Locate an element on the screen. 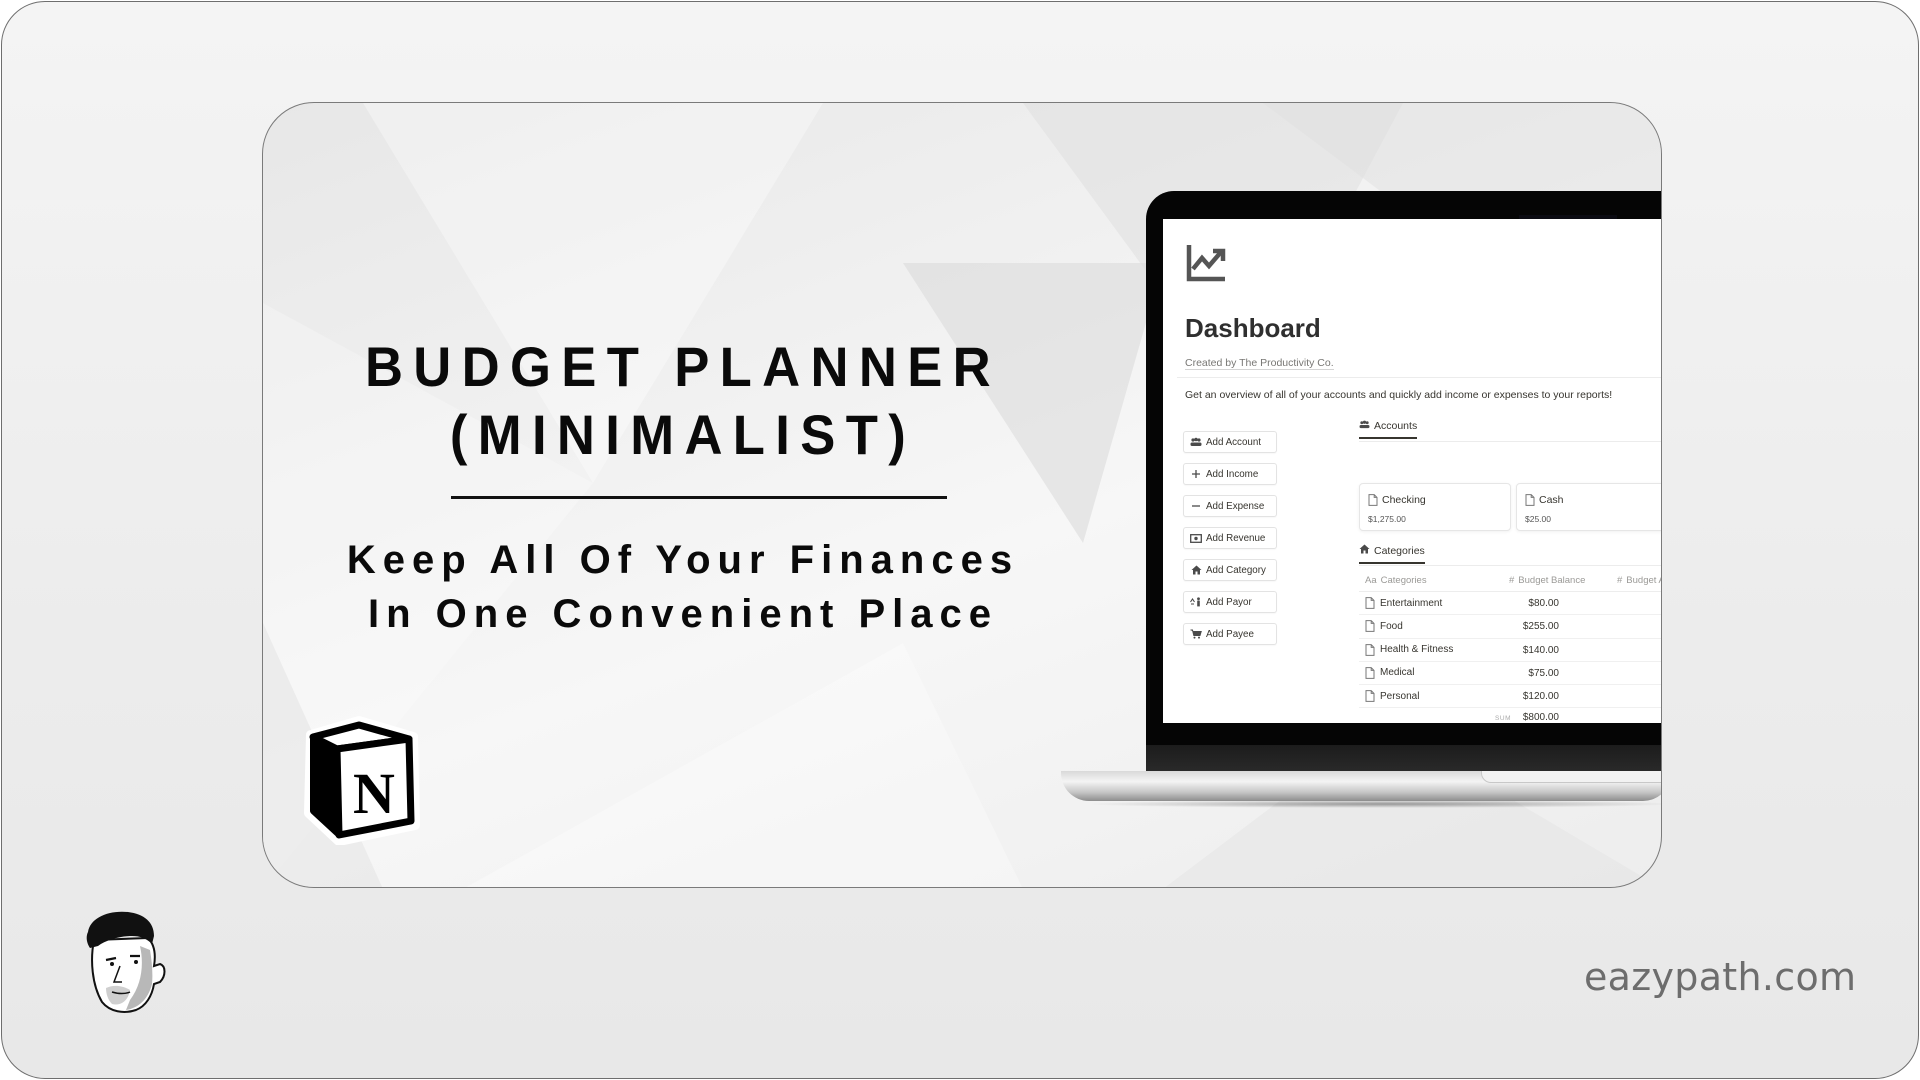 This screenshot has height=1080, width=1920. laptop-base is located at coordinates (1361, 786).